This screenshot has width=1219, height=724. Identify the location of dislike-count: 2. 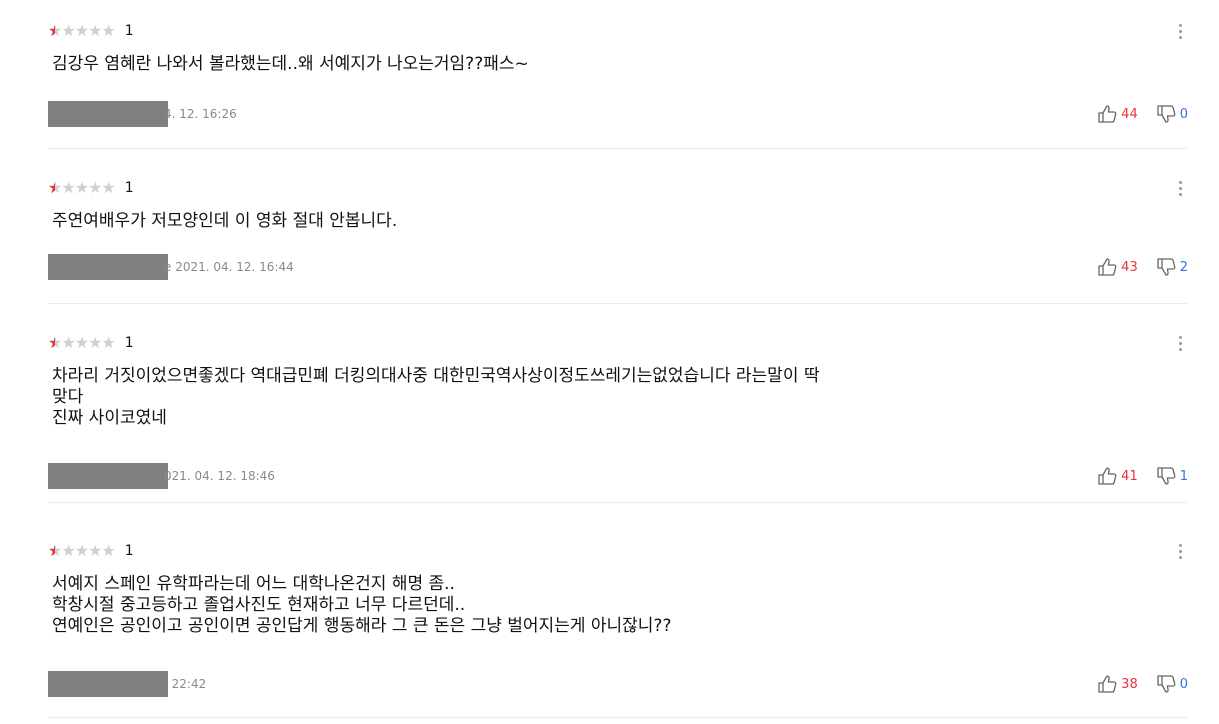
(1183, 267).